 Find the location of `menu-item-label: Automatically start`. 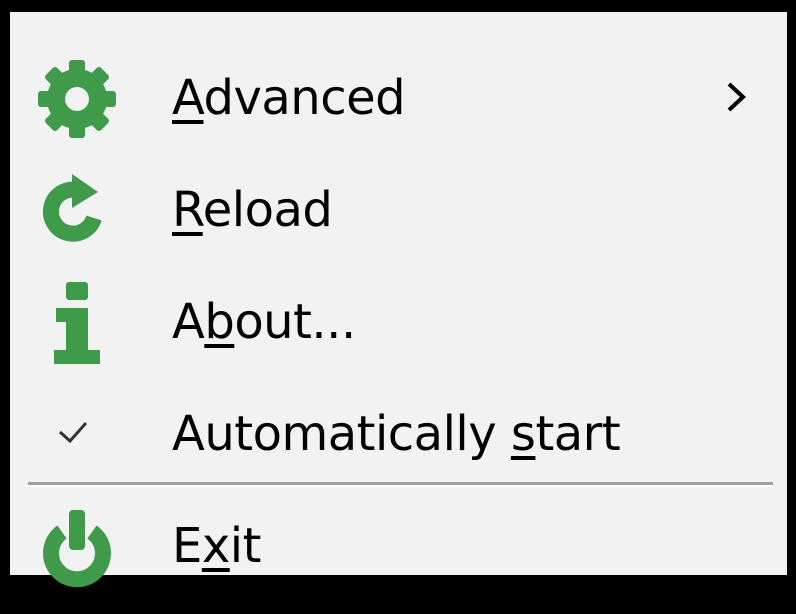

menu-item-label: Automatically start is located at coordinates (396, 434).